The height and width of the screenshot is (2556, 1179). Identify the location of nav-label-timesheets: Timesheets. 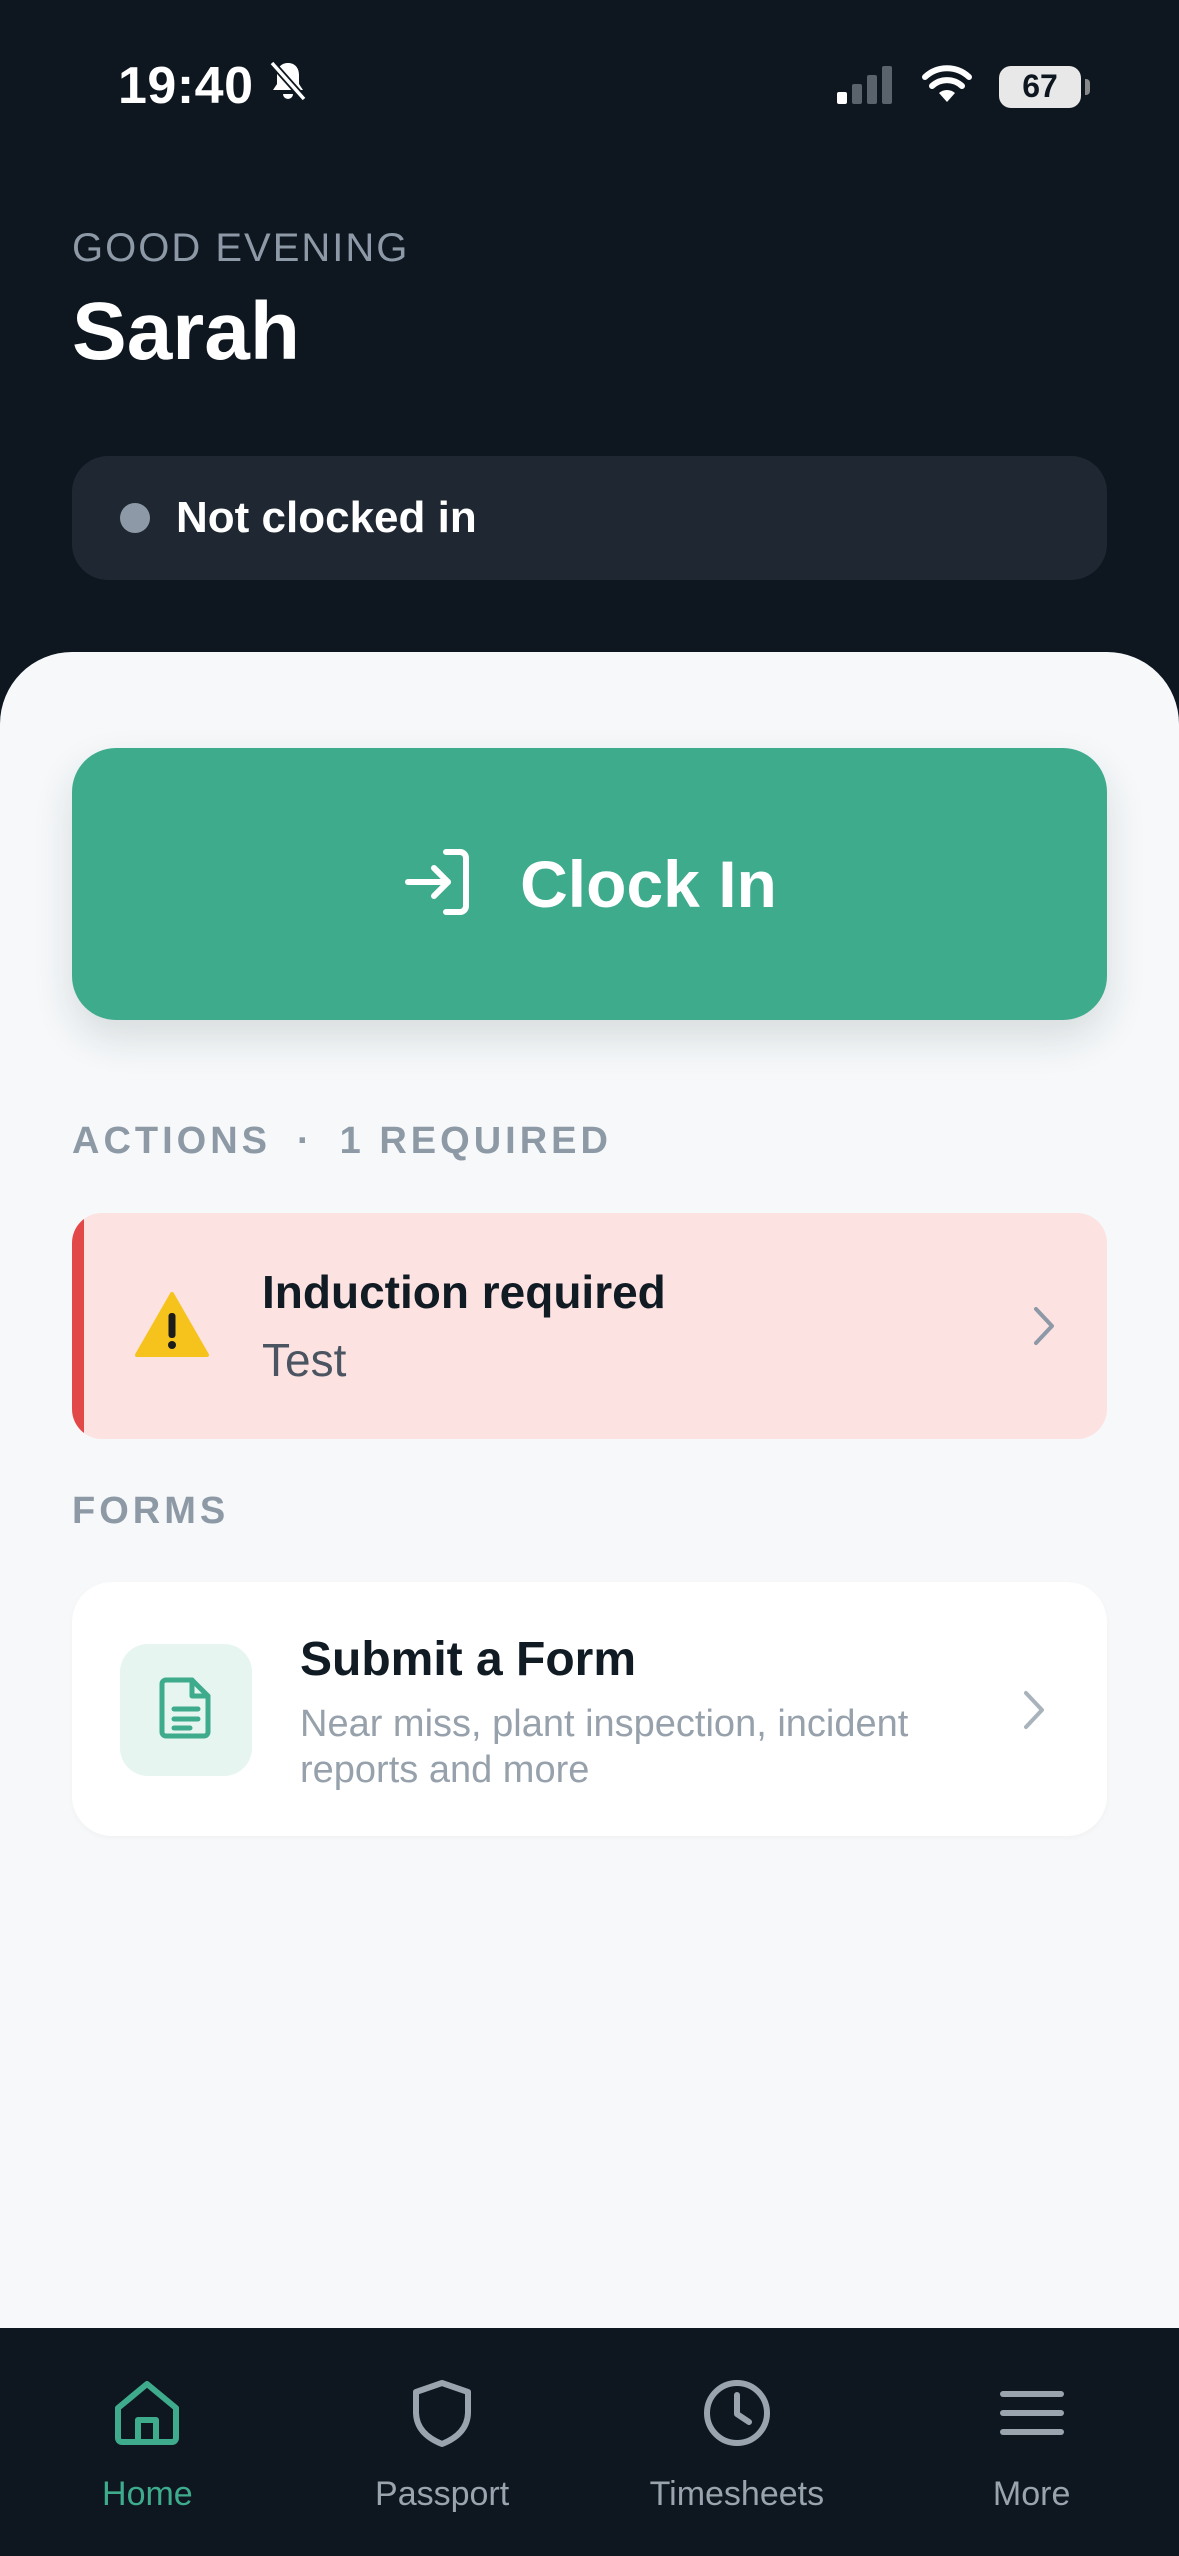
(737, 2494).